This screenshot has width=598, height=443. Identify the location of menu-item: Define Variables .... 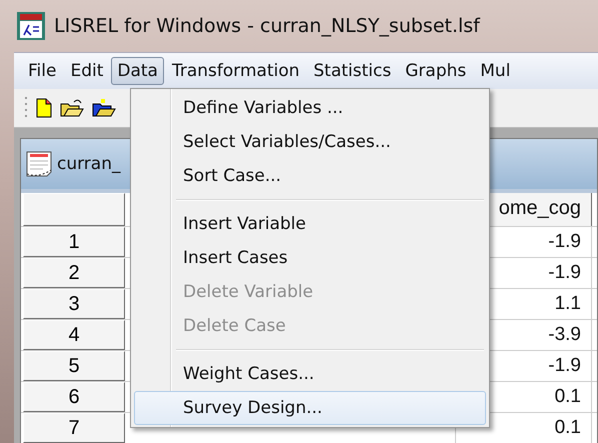
(310, 108).